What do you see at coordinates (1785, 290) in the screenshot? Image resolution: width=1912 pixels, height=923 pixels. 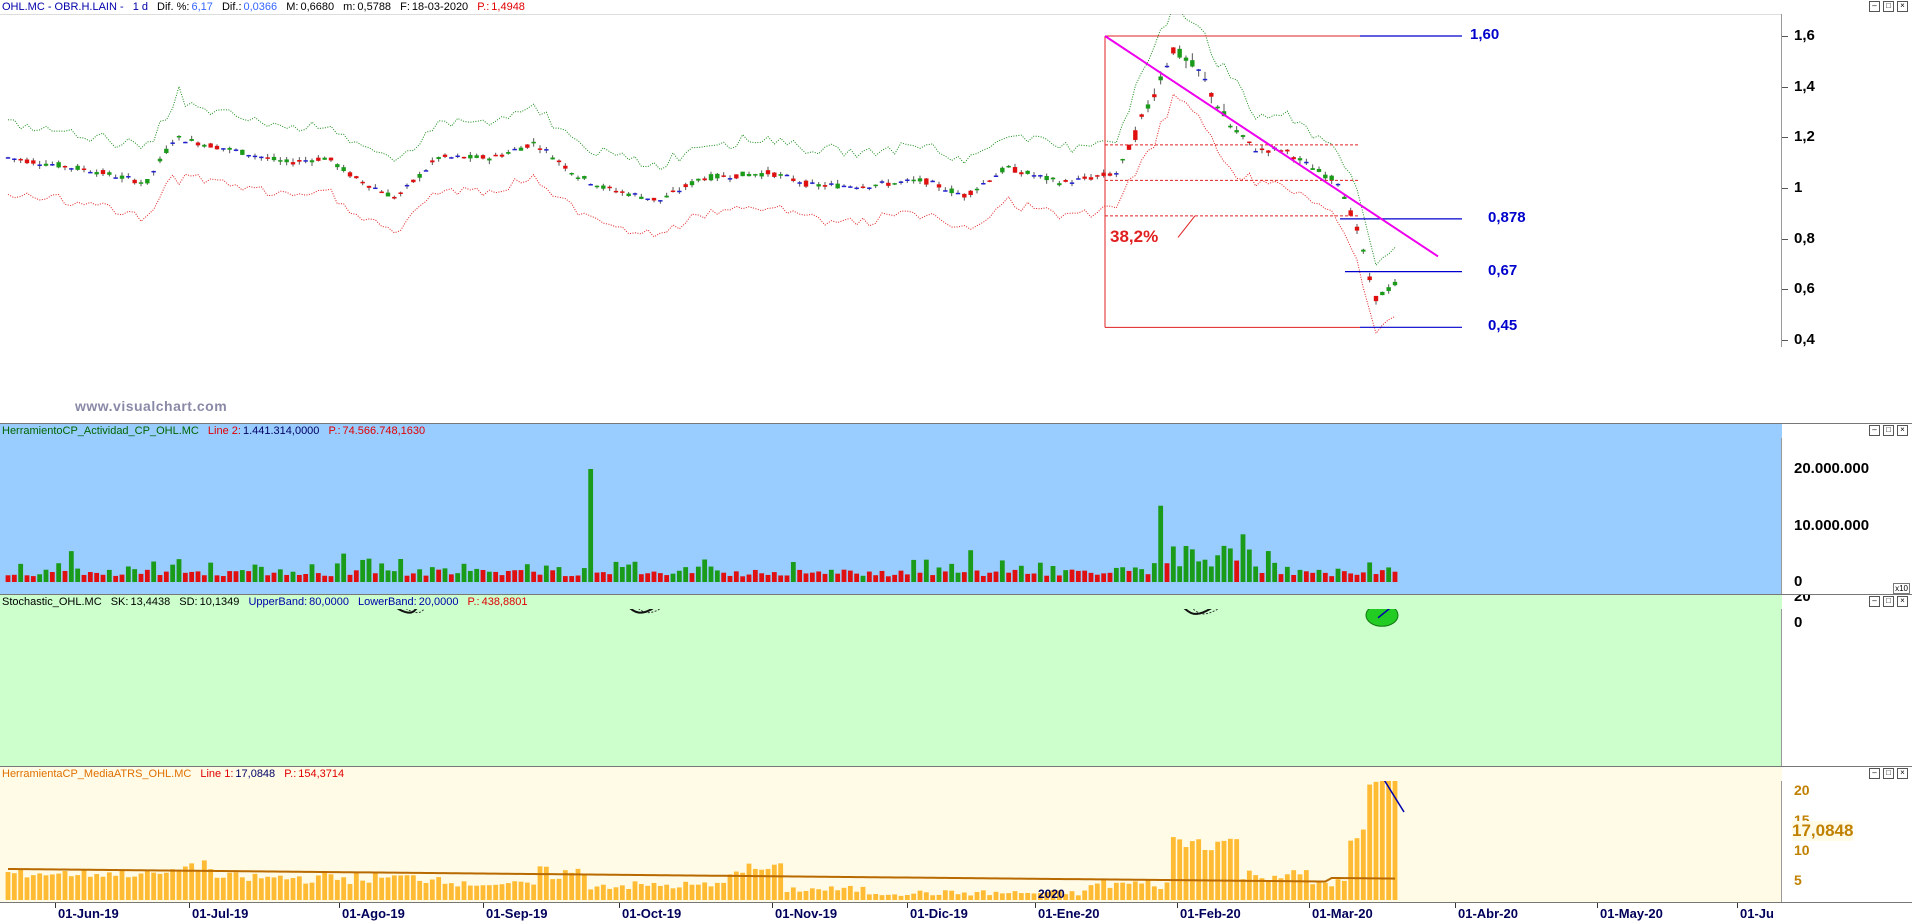 I see `price-tick-mark` at bounding box center [1785, 290].